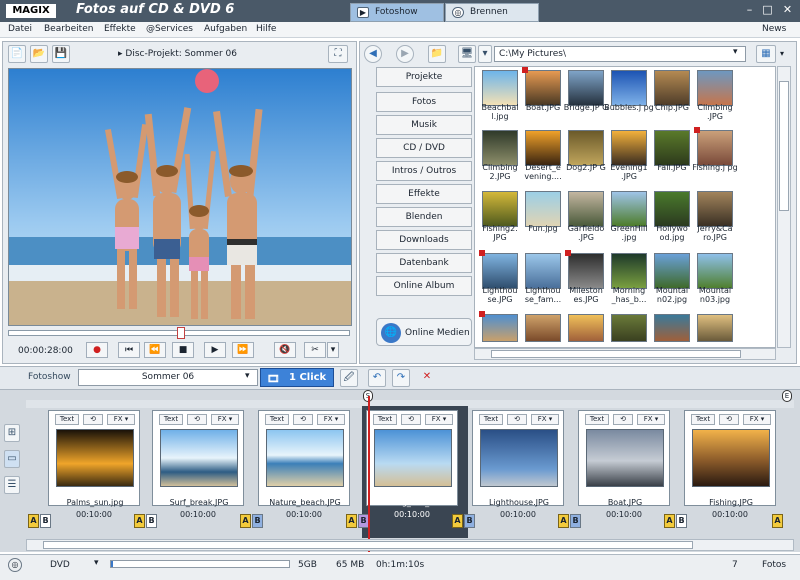  Describe the element at coordinates (12, 485) in the screenshot. I see `list-view-icon: ☰` at that location.